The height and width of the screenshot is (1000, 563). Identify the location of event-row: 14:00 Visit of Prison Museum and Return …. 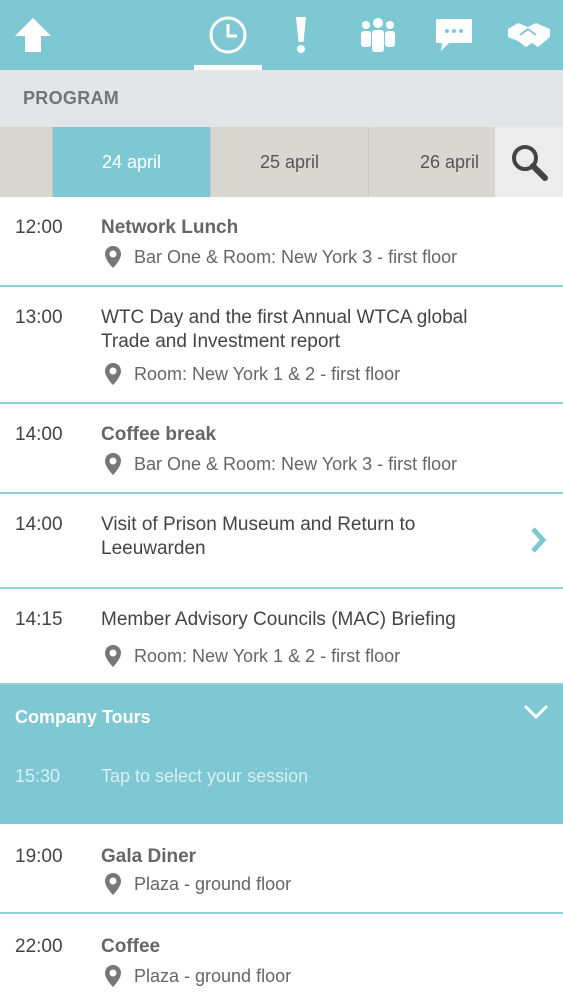
(281, 541).